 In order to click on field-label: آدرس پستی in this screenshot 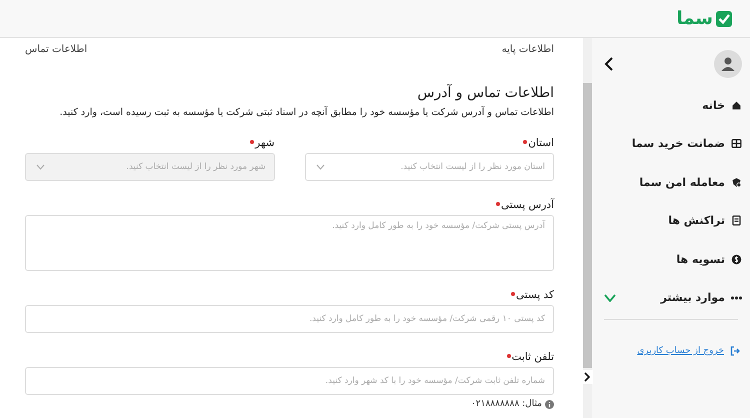, I will do `click(527, 205)`.